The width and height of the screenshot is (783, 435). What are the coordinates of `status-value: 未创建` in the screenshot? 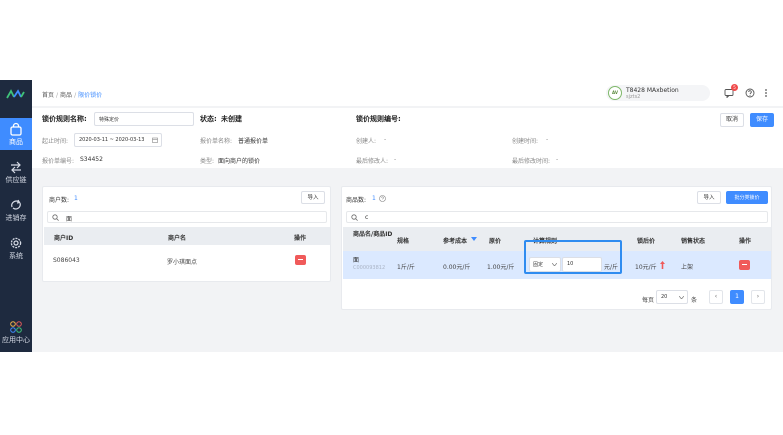 It's located at (231, 119).